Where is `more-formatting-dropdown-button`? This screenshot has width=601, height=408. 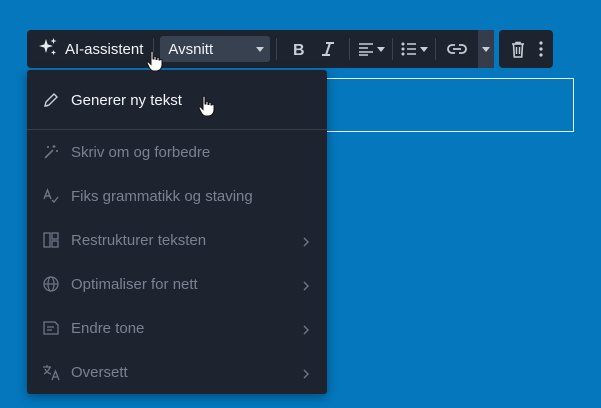 more-formatting-dropdown-button is located at coordinates (486, 49).